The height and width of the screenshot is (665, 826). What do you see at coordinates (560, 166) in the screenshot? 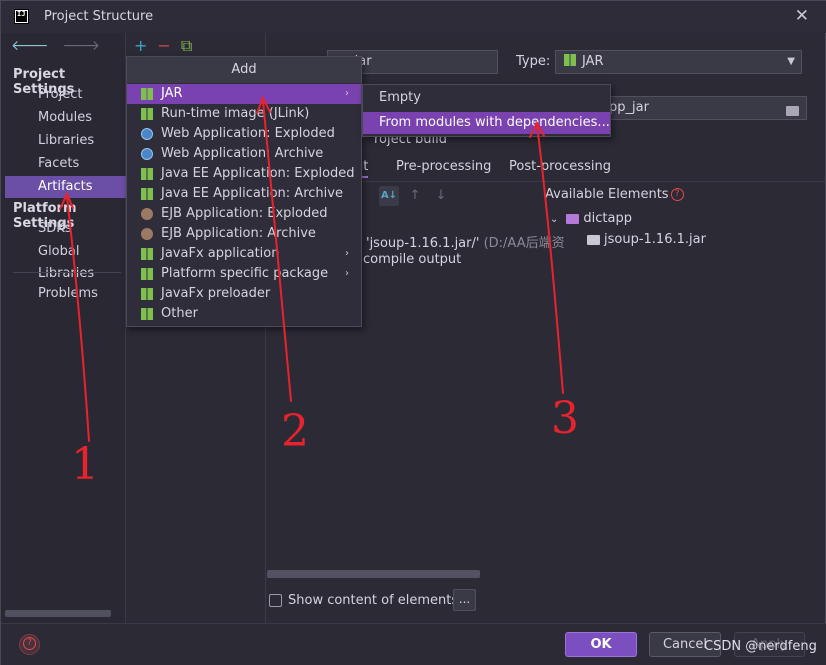
I see `tab-post-processing: Post-processing` at bounding box center [560, 166].